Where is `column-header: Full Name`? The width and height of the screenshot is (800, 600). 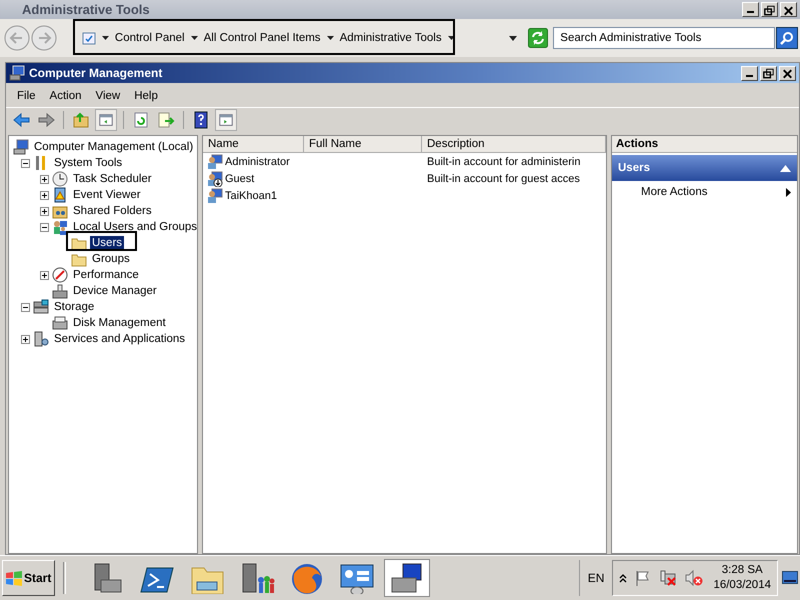
column-header: Full Name is located at coordinates (363, 144).